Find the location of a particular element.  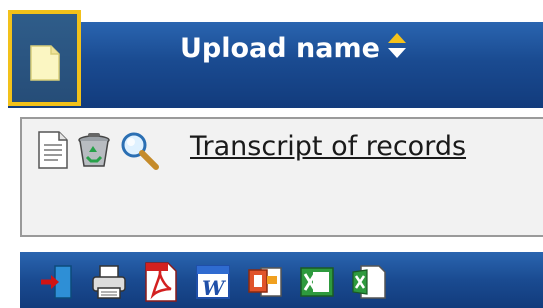

printer-icon is located at coordinates (109, 282).